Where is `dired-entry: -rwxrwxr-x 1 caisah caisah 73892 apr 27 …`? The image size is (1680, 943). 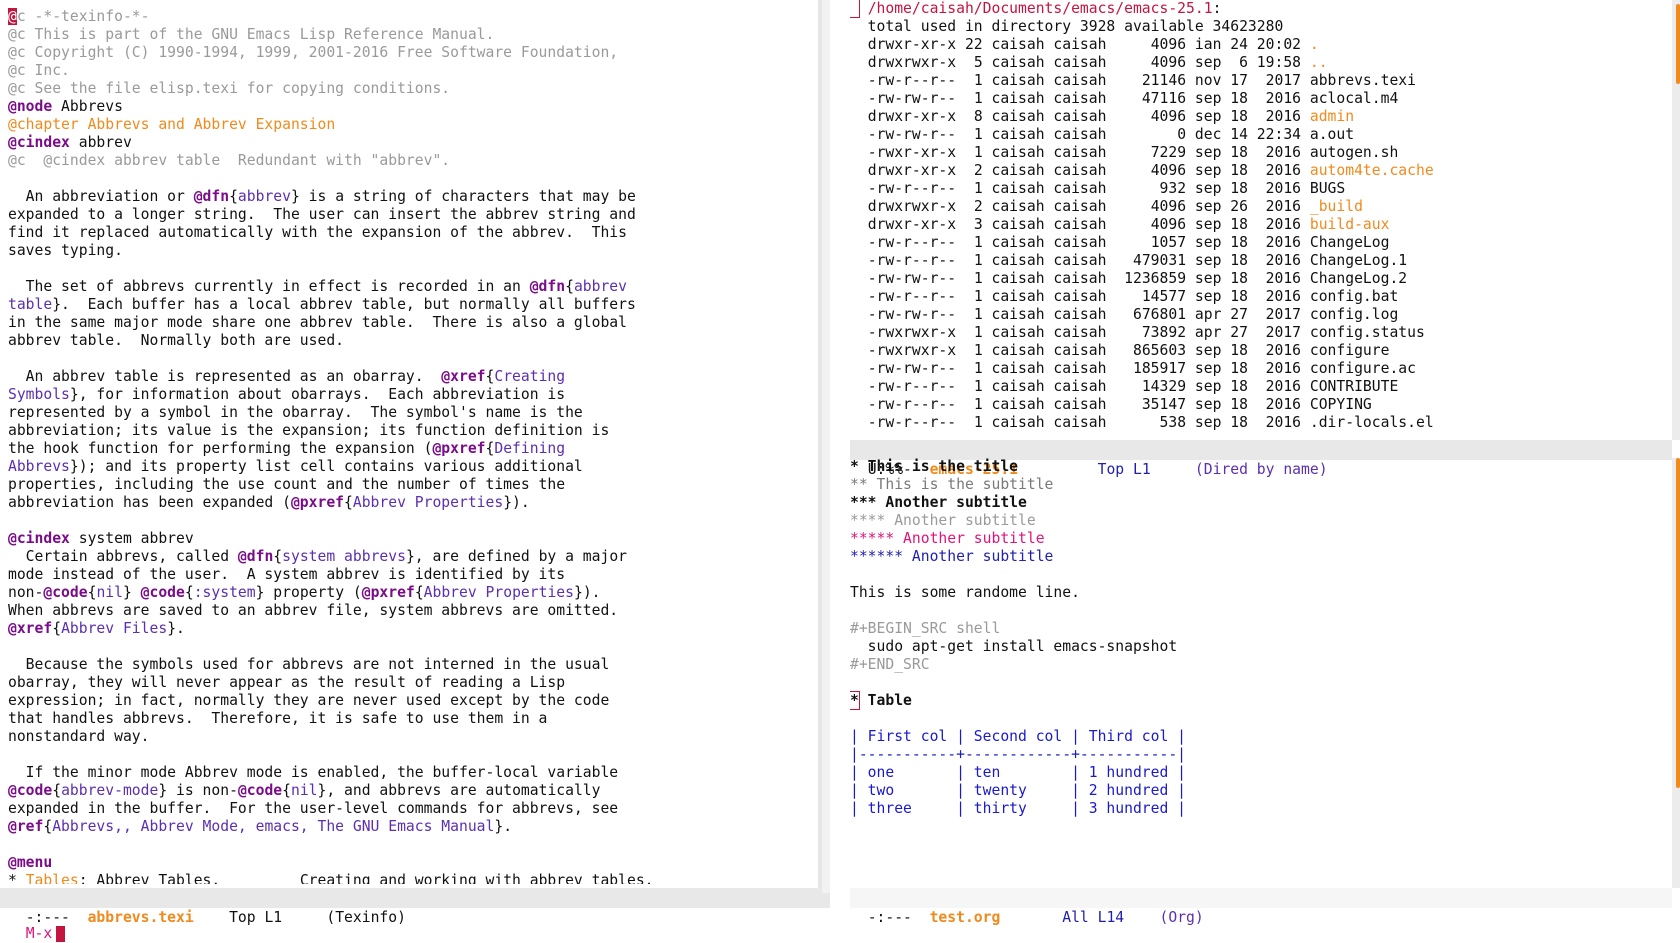
dired-entry: -rwxrwxr-x 1 caisah caisah 73892 apr 27 … is located at coordinates (1256, 333).